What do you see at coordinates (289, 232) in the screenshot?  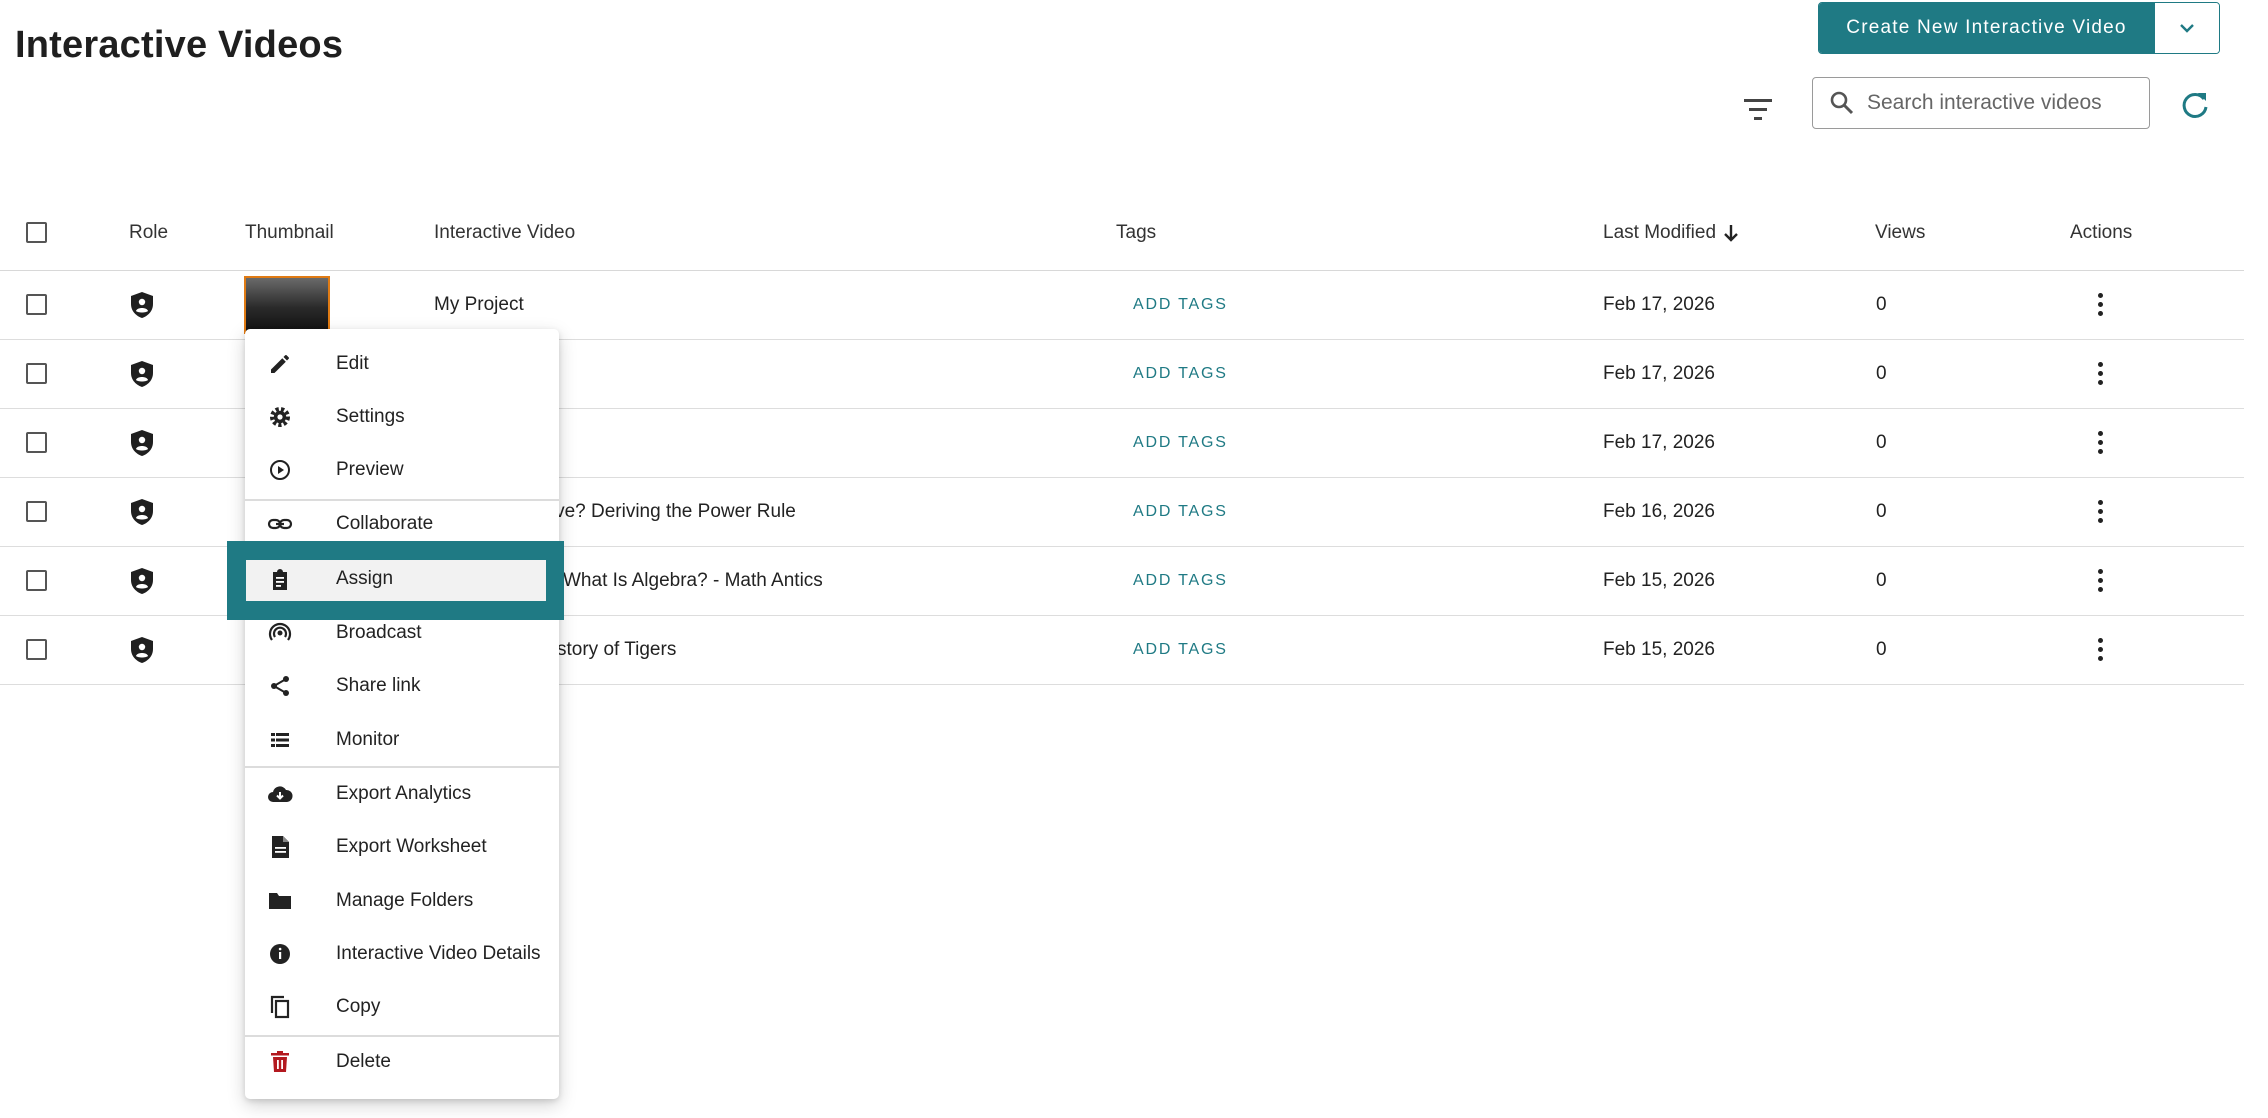 I see `column-header-thumbnail: Thumbnail` at bounding box center [289, 232].